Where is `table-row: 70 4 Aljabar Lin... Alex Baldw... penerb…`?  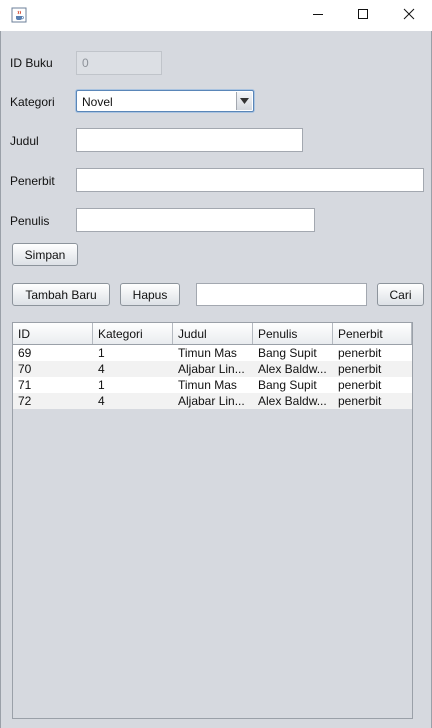
table-row: 70 4 Aljabar Lin... Alex Baldw... penerb… is located at coordinates (212, 369).